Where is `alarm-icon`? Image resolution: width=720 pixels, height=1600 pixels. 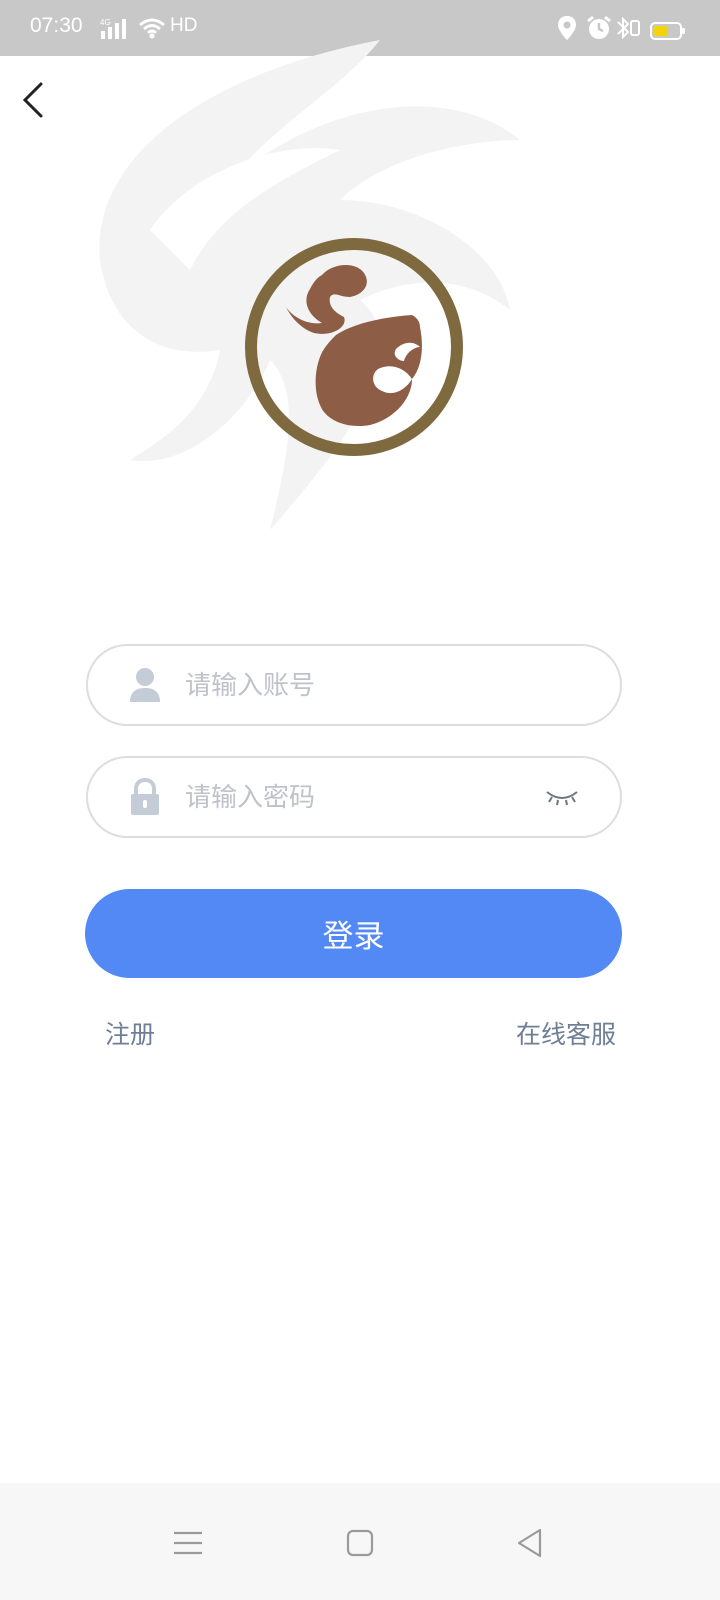
alarm-icon is located at coordinates (599, 27).